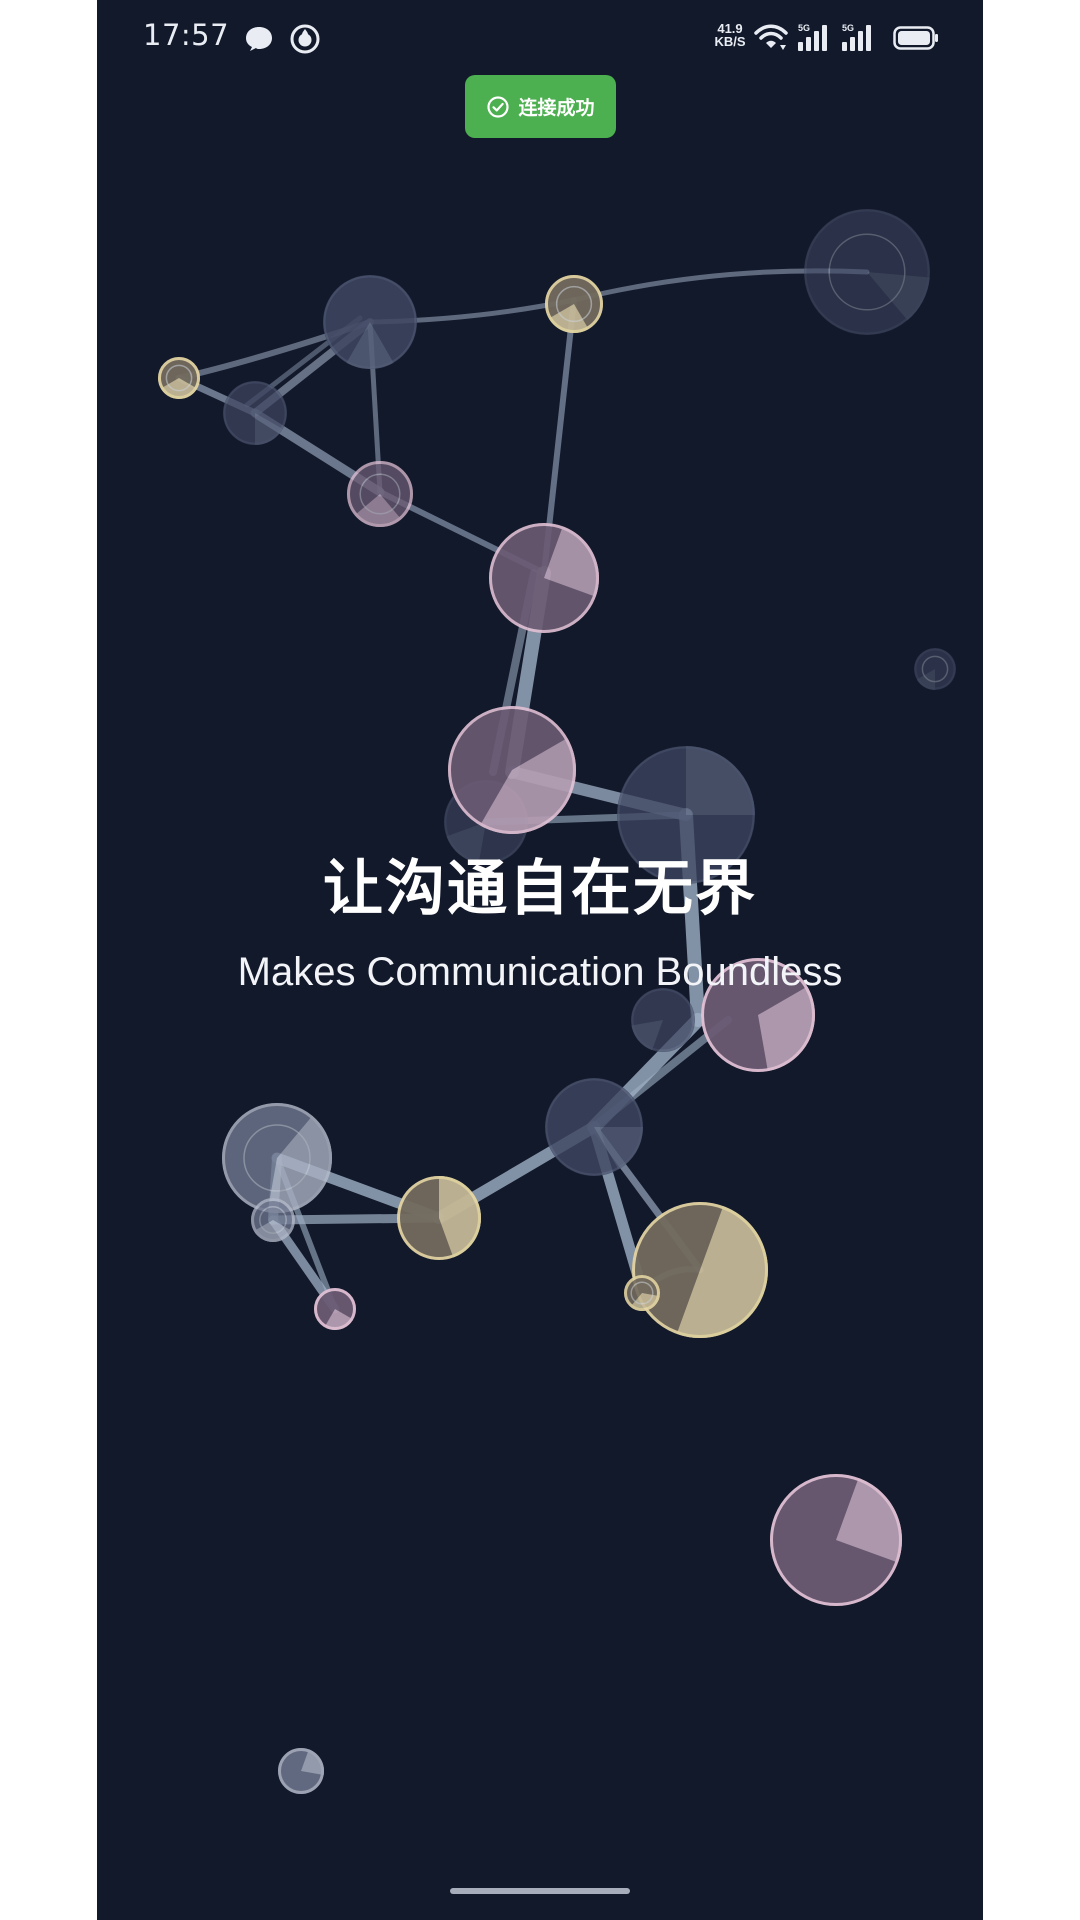  Describe the element at coordinates (186, 35) in the screenshot. I see `status-time: 17:57` at that location.